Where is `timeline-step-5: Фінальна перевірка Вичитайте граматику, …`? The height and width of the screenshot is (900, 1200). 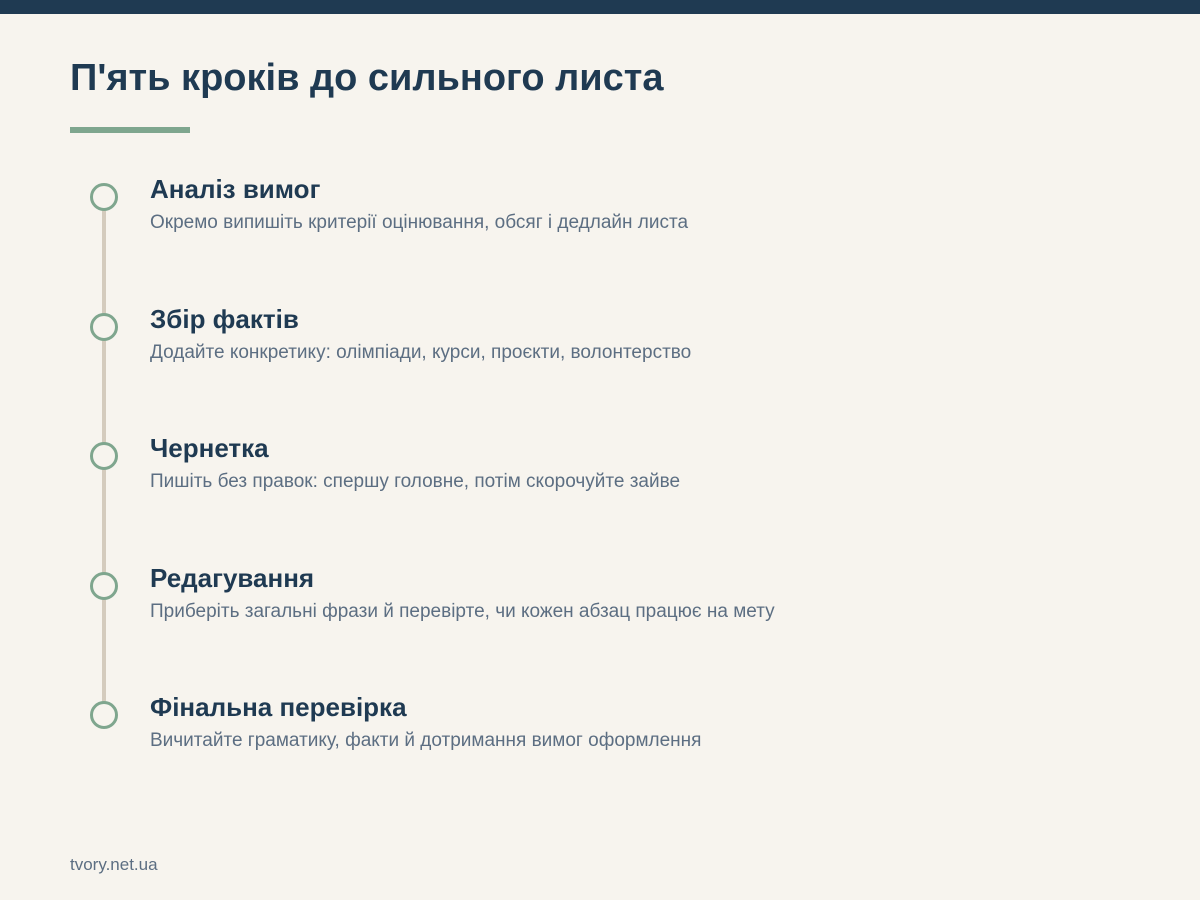 timeline-step-5: Фінальна перевірка Вичитайте граматику, … is located at coordinates (600, 742).